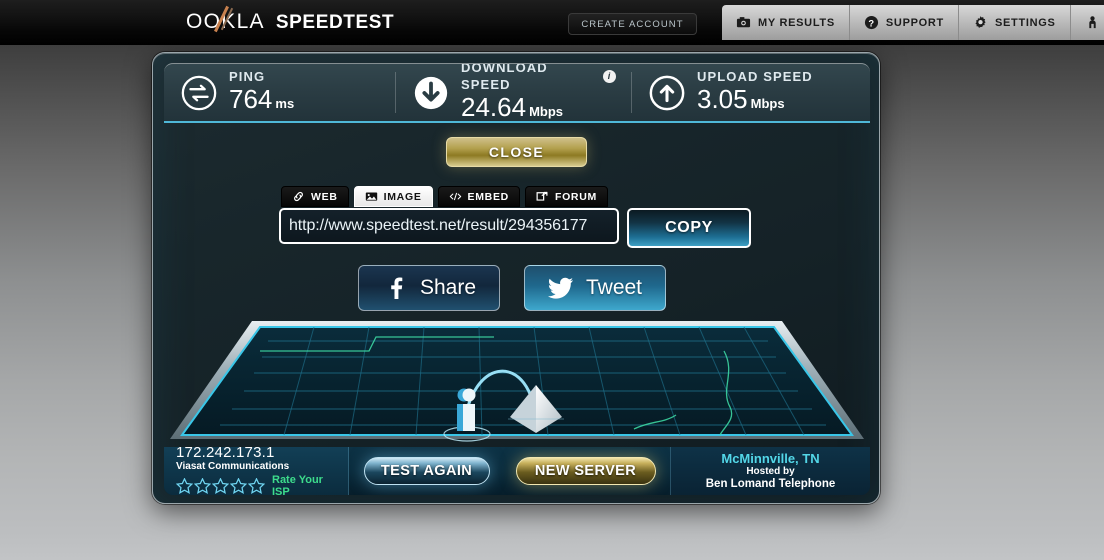 This screenshot has width=1104, height=560. I want to click on person-icon, so click(1092, 22).